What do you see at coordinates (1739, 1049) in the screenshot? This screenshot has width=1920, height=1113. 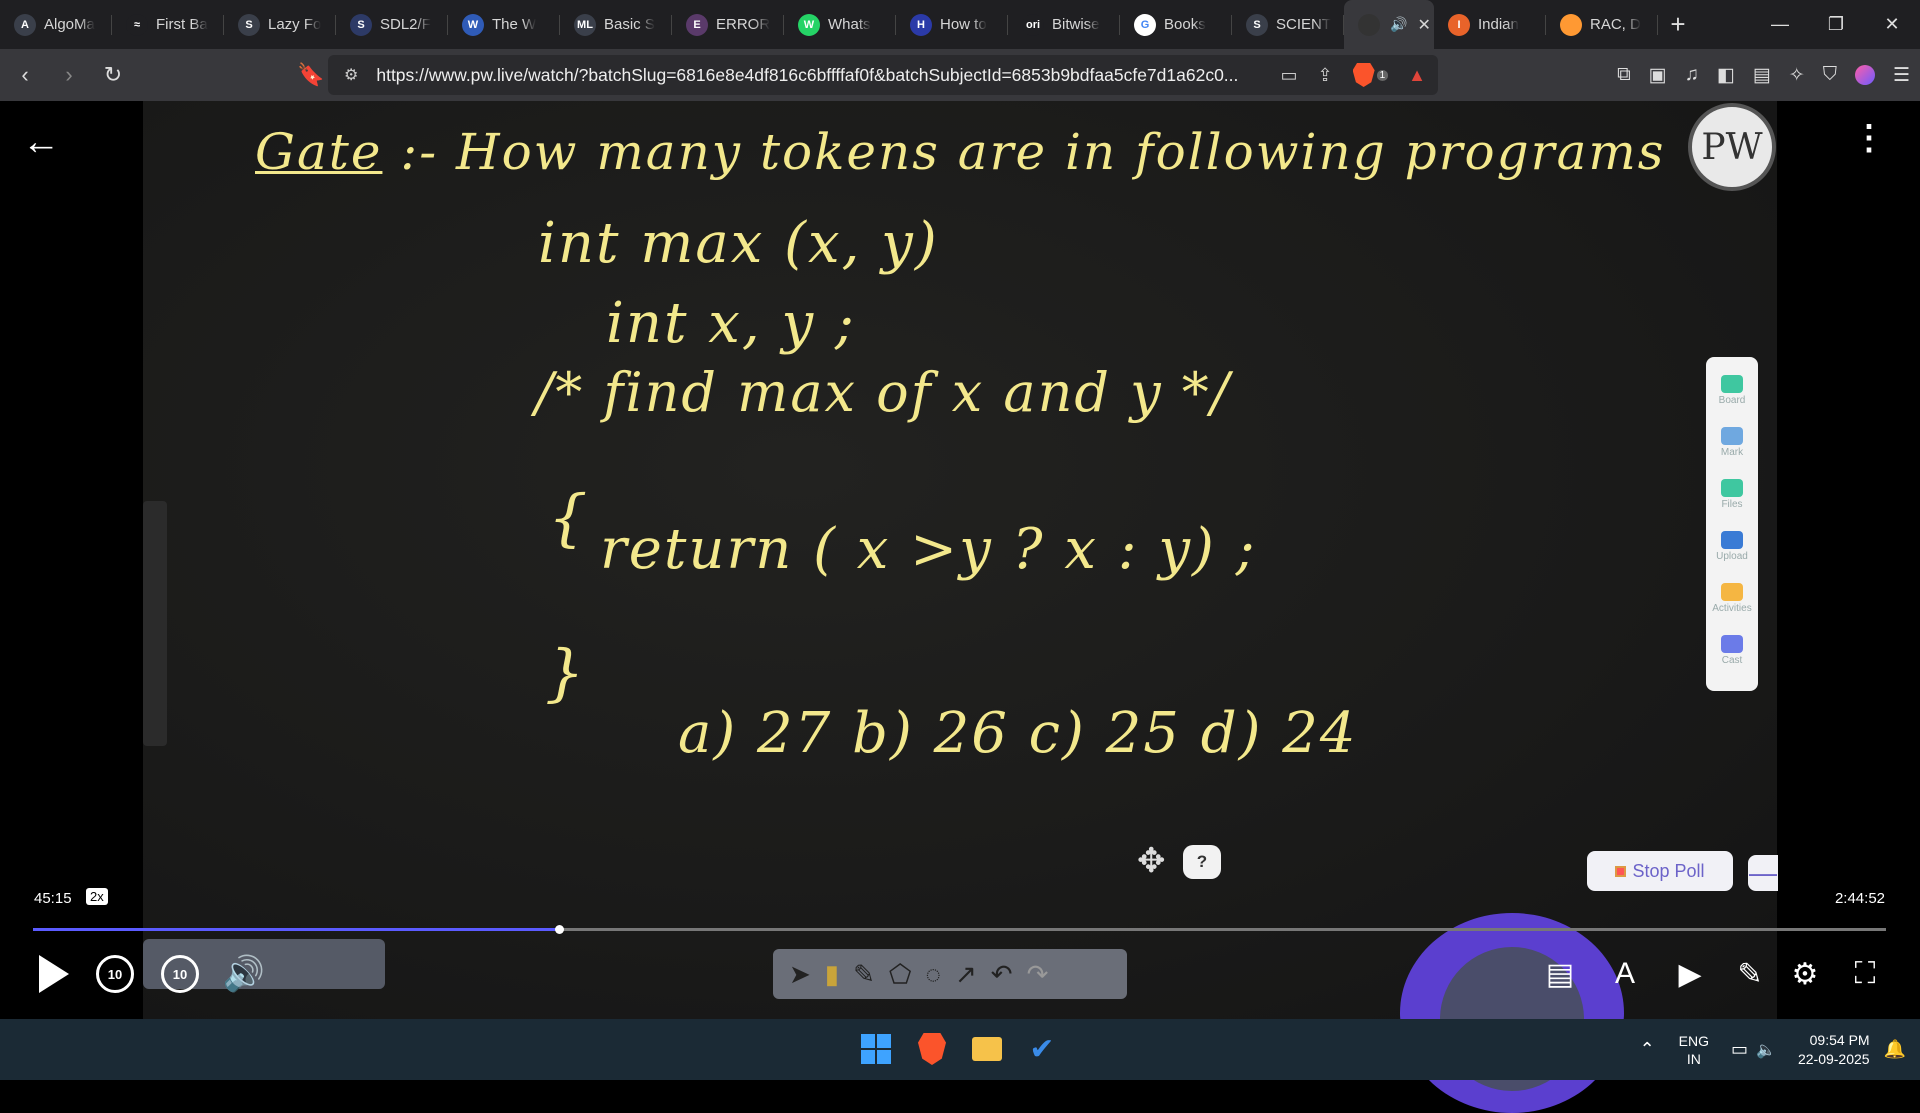 I see `network-icon: ▭` at bounding box center [1739, 1049].